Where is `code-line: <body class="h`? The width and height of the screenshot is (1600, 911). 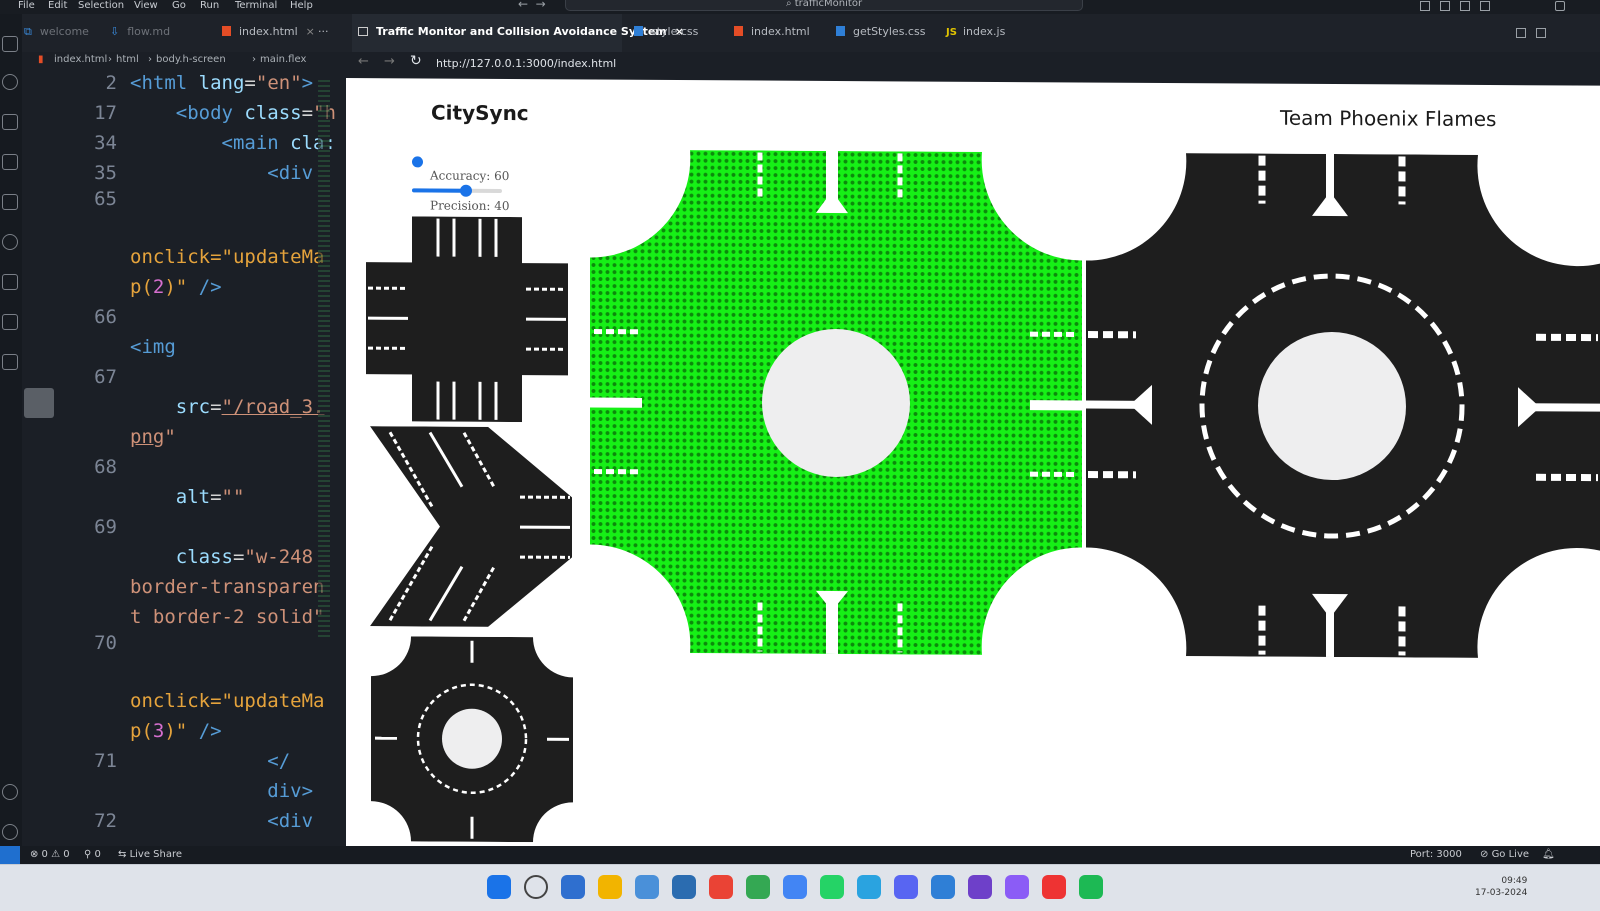 code-line: <body class="h is located at coordinates (233, 113).